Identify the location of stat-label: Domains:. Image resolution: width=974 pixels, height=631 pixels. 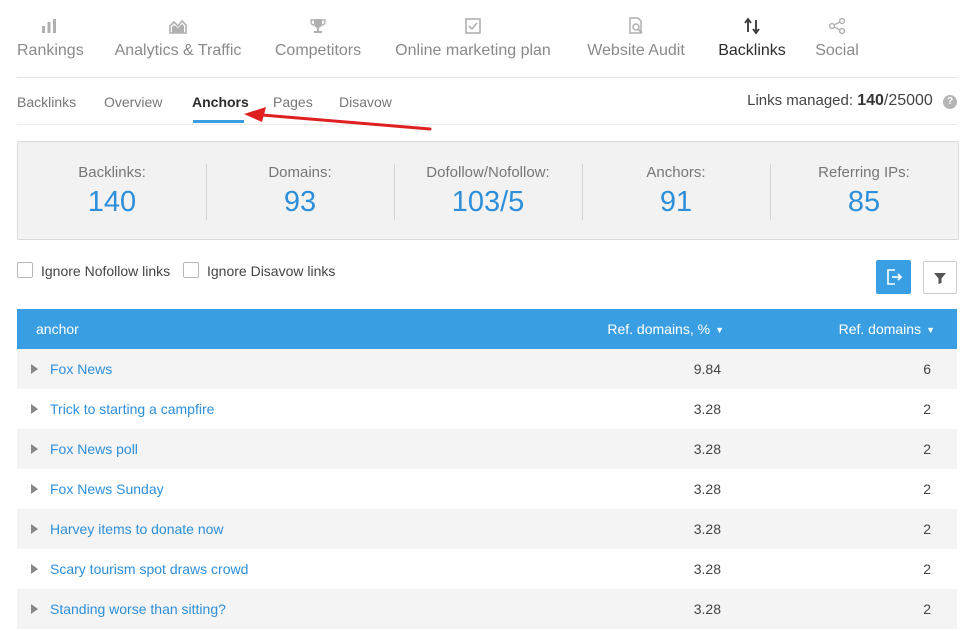
(300, 172).